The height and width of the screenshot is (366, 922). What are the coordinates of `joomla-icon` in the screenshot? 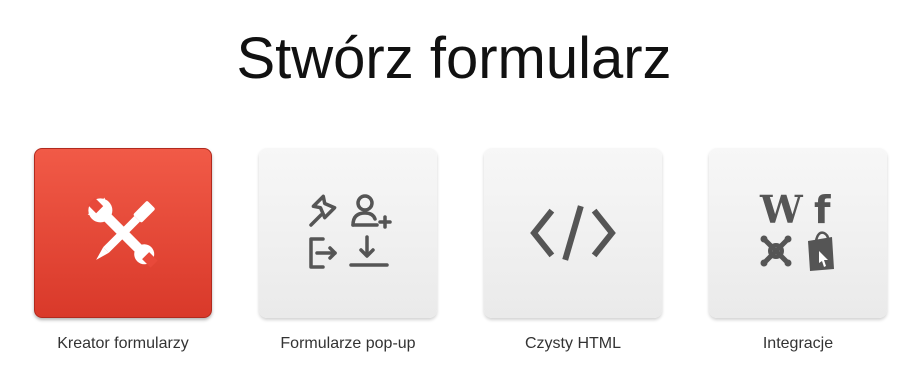 It's located at (776, 251).